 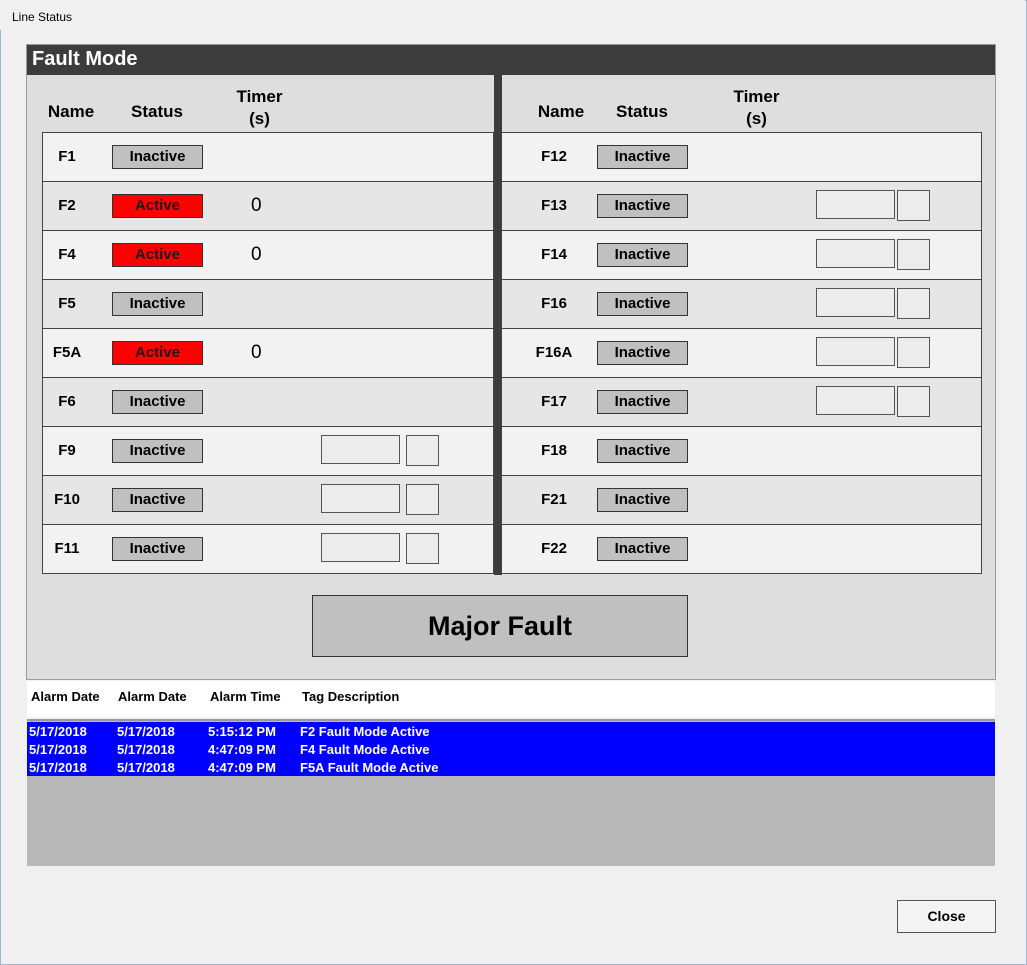 I want to click on fault-name: F5A, so click(x=67, y=352).